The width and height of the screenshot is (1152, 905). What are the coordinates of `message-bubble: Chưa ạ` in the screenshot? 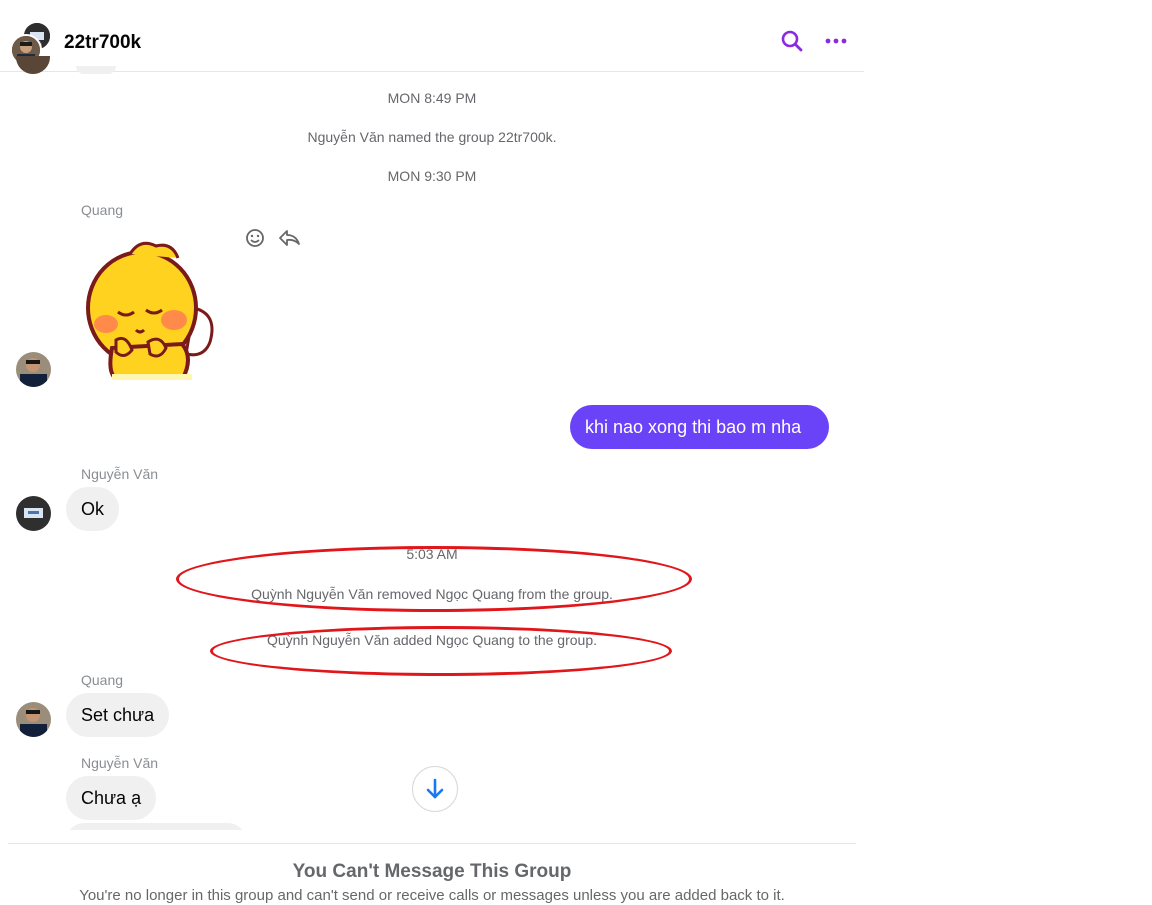 It's located at (111, 798).